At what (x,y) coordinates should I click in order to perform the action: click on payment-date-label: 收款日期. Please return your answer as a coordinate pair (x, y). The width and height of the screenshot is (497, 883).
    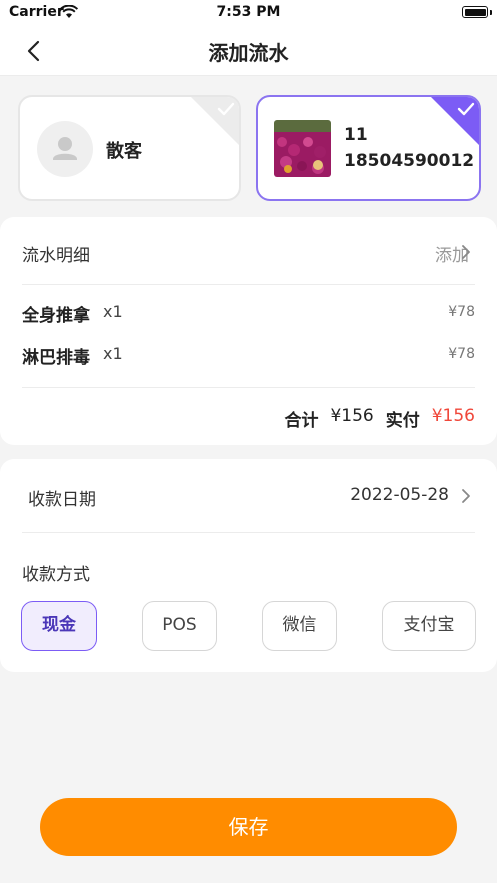
    Looking at the image, I should click on (62, 500).